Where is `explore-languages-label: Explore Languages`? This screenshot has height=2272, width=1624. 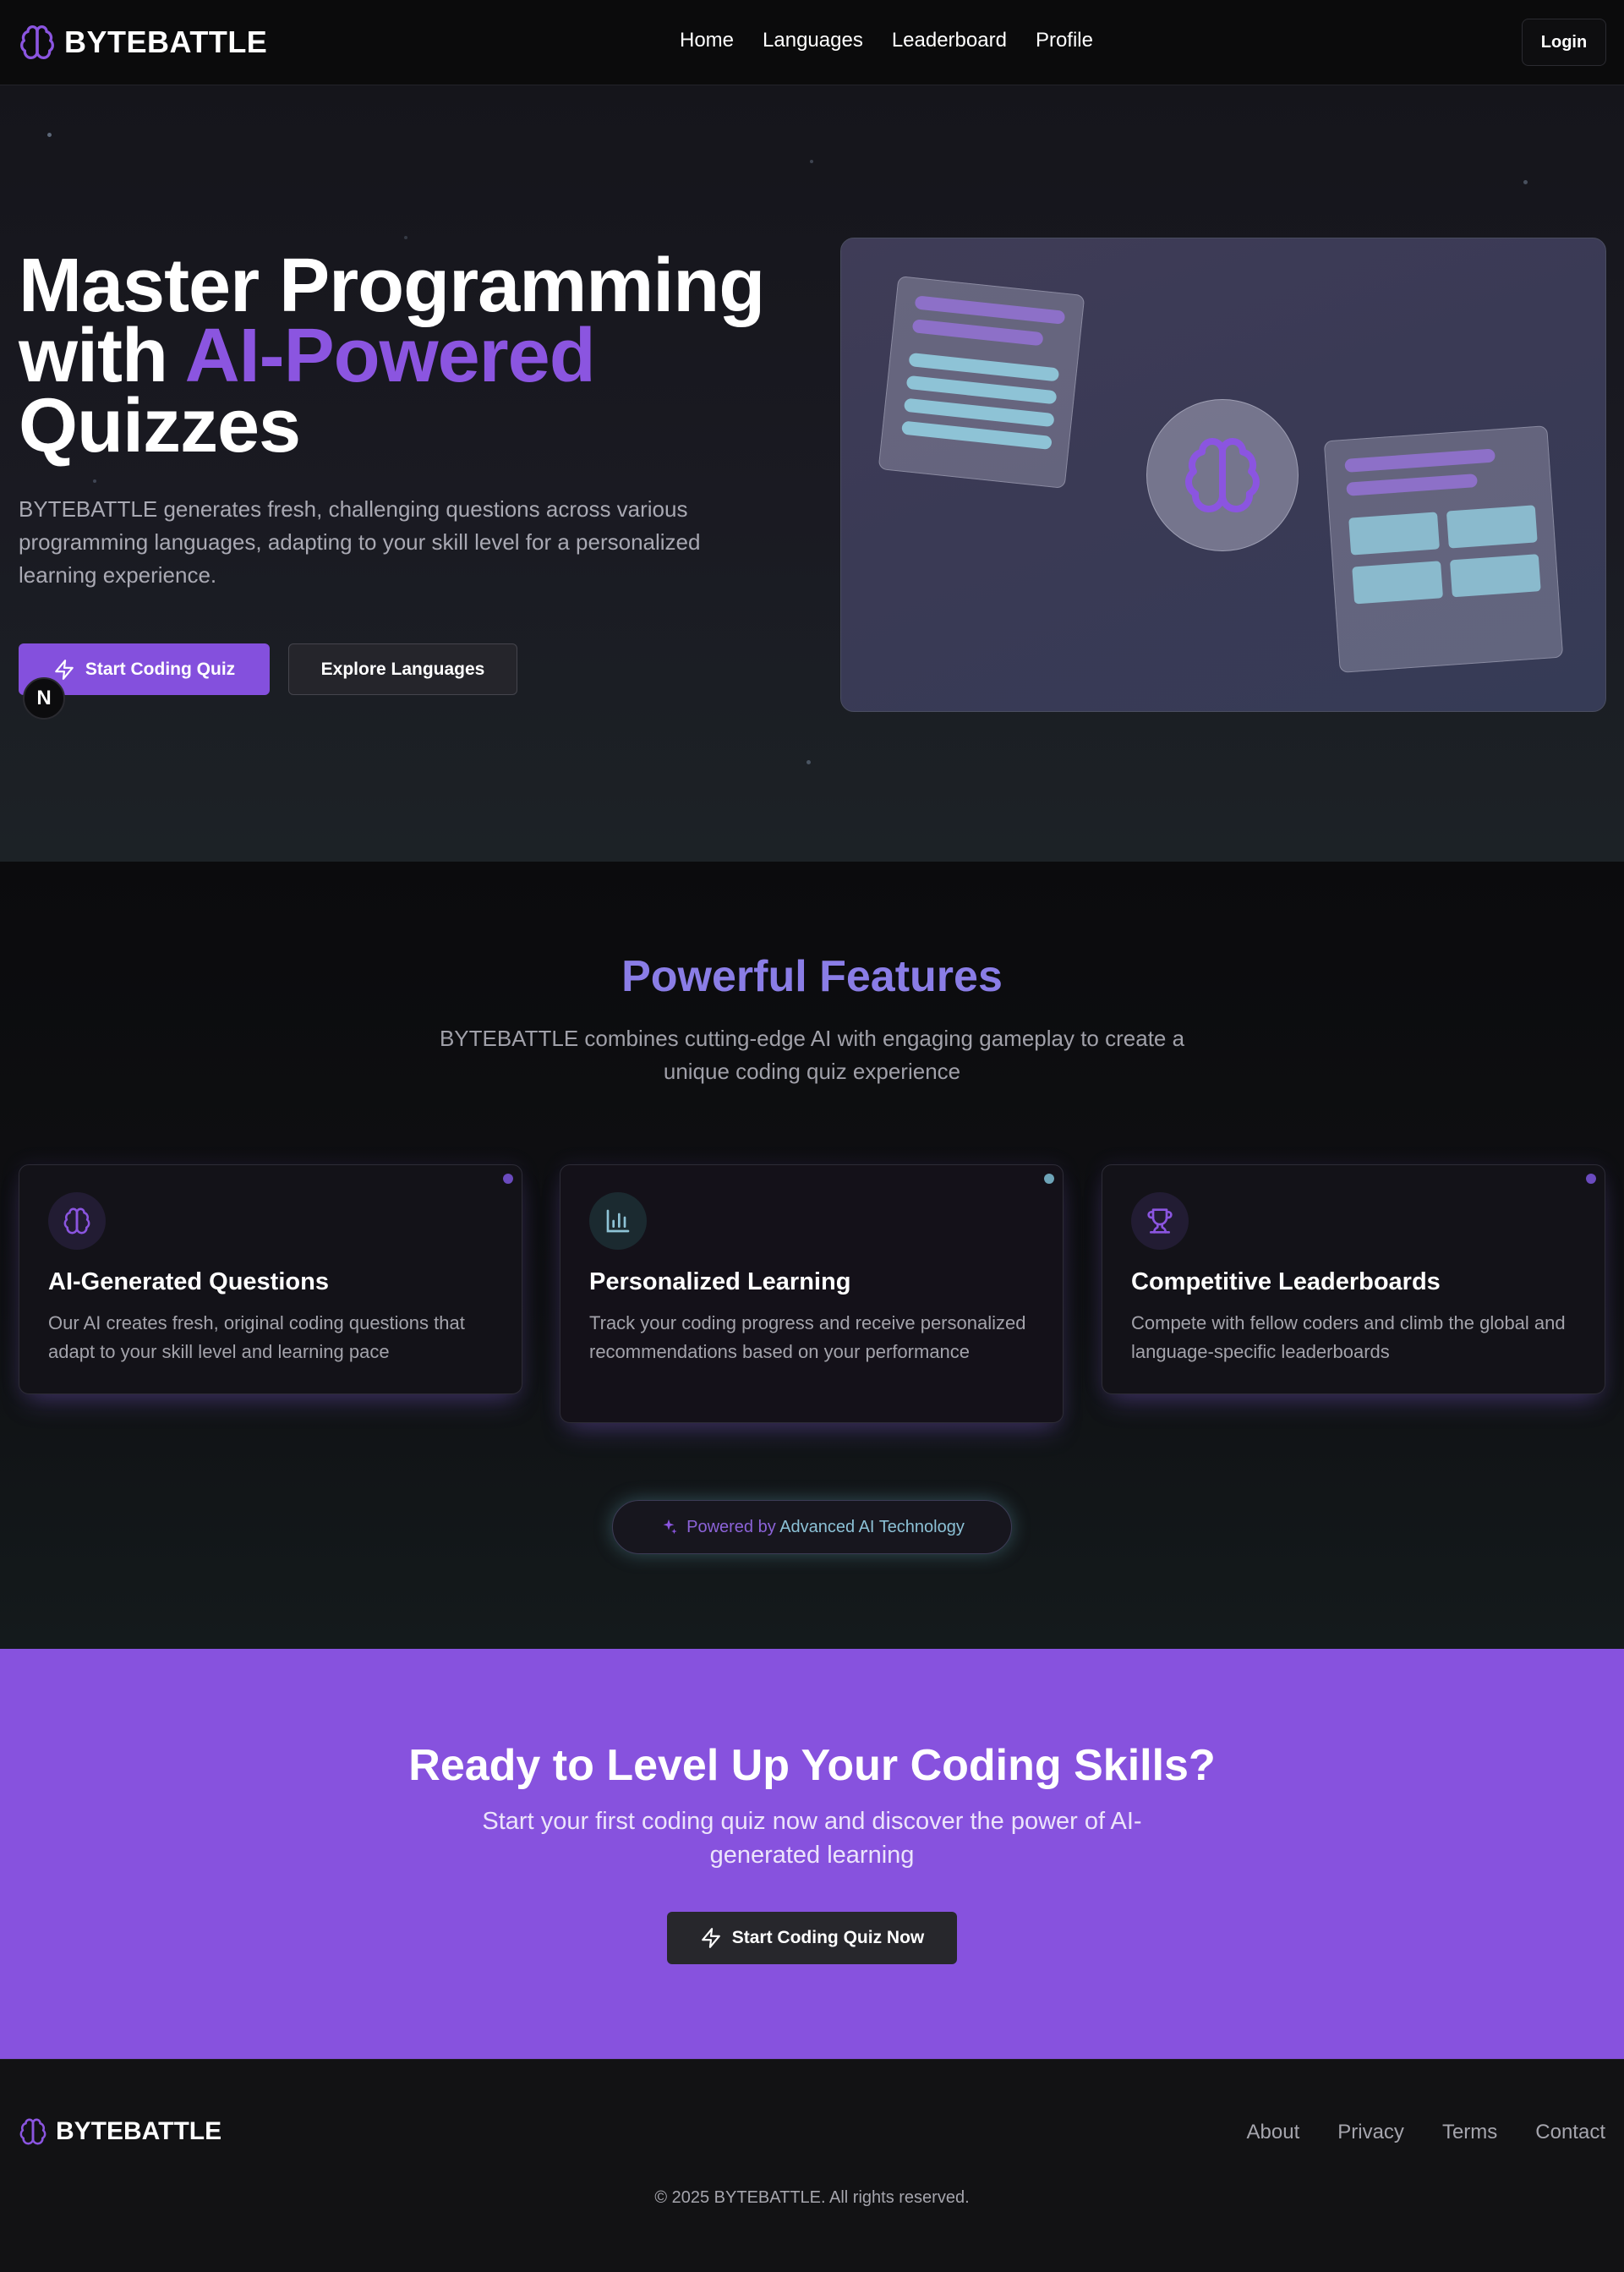
explore-languages-label: Explore Languages is located at coordinates (402, 669).